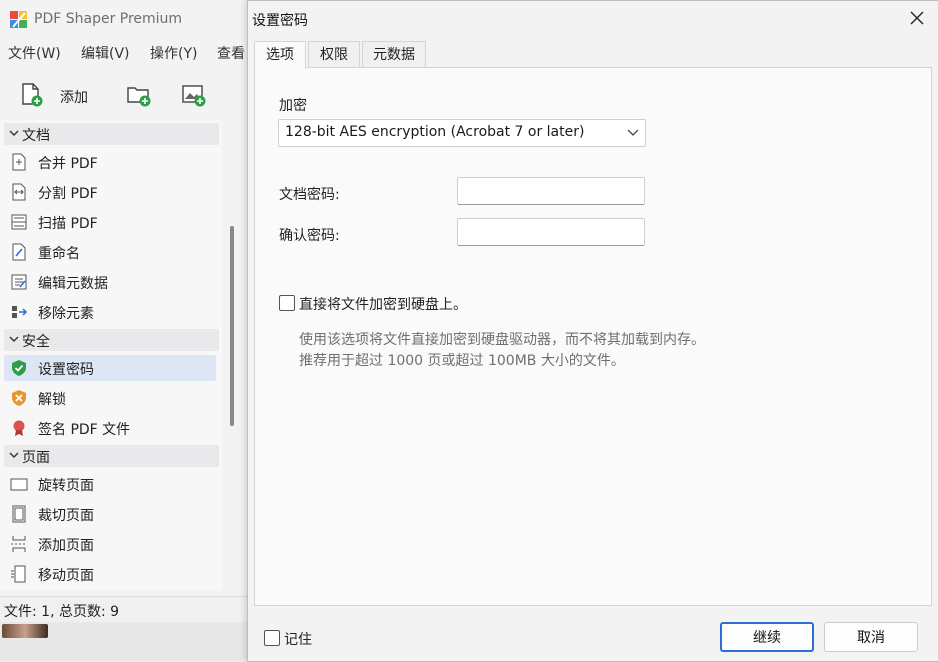 The width and height of the screenshot is (938, 662). I want to click on sidebar-item-metadata: 编辑元数据, so click(110, 282).